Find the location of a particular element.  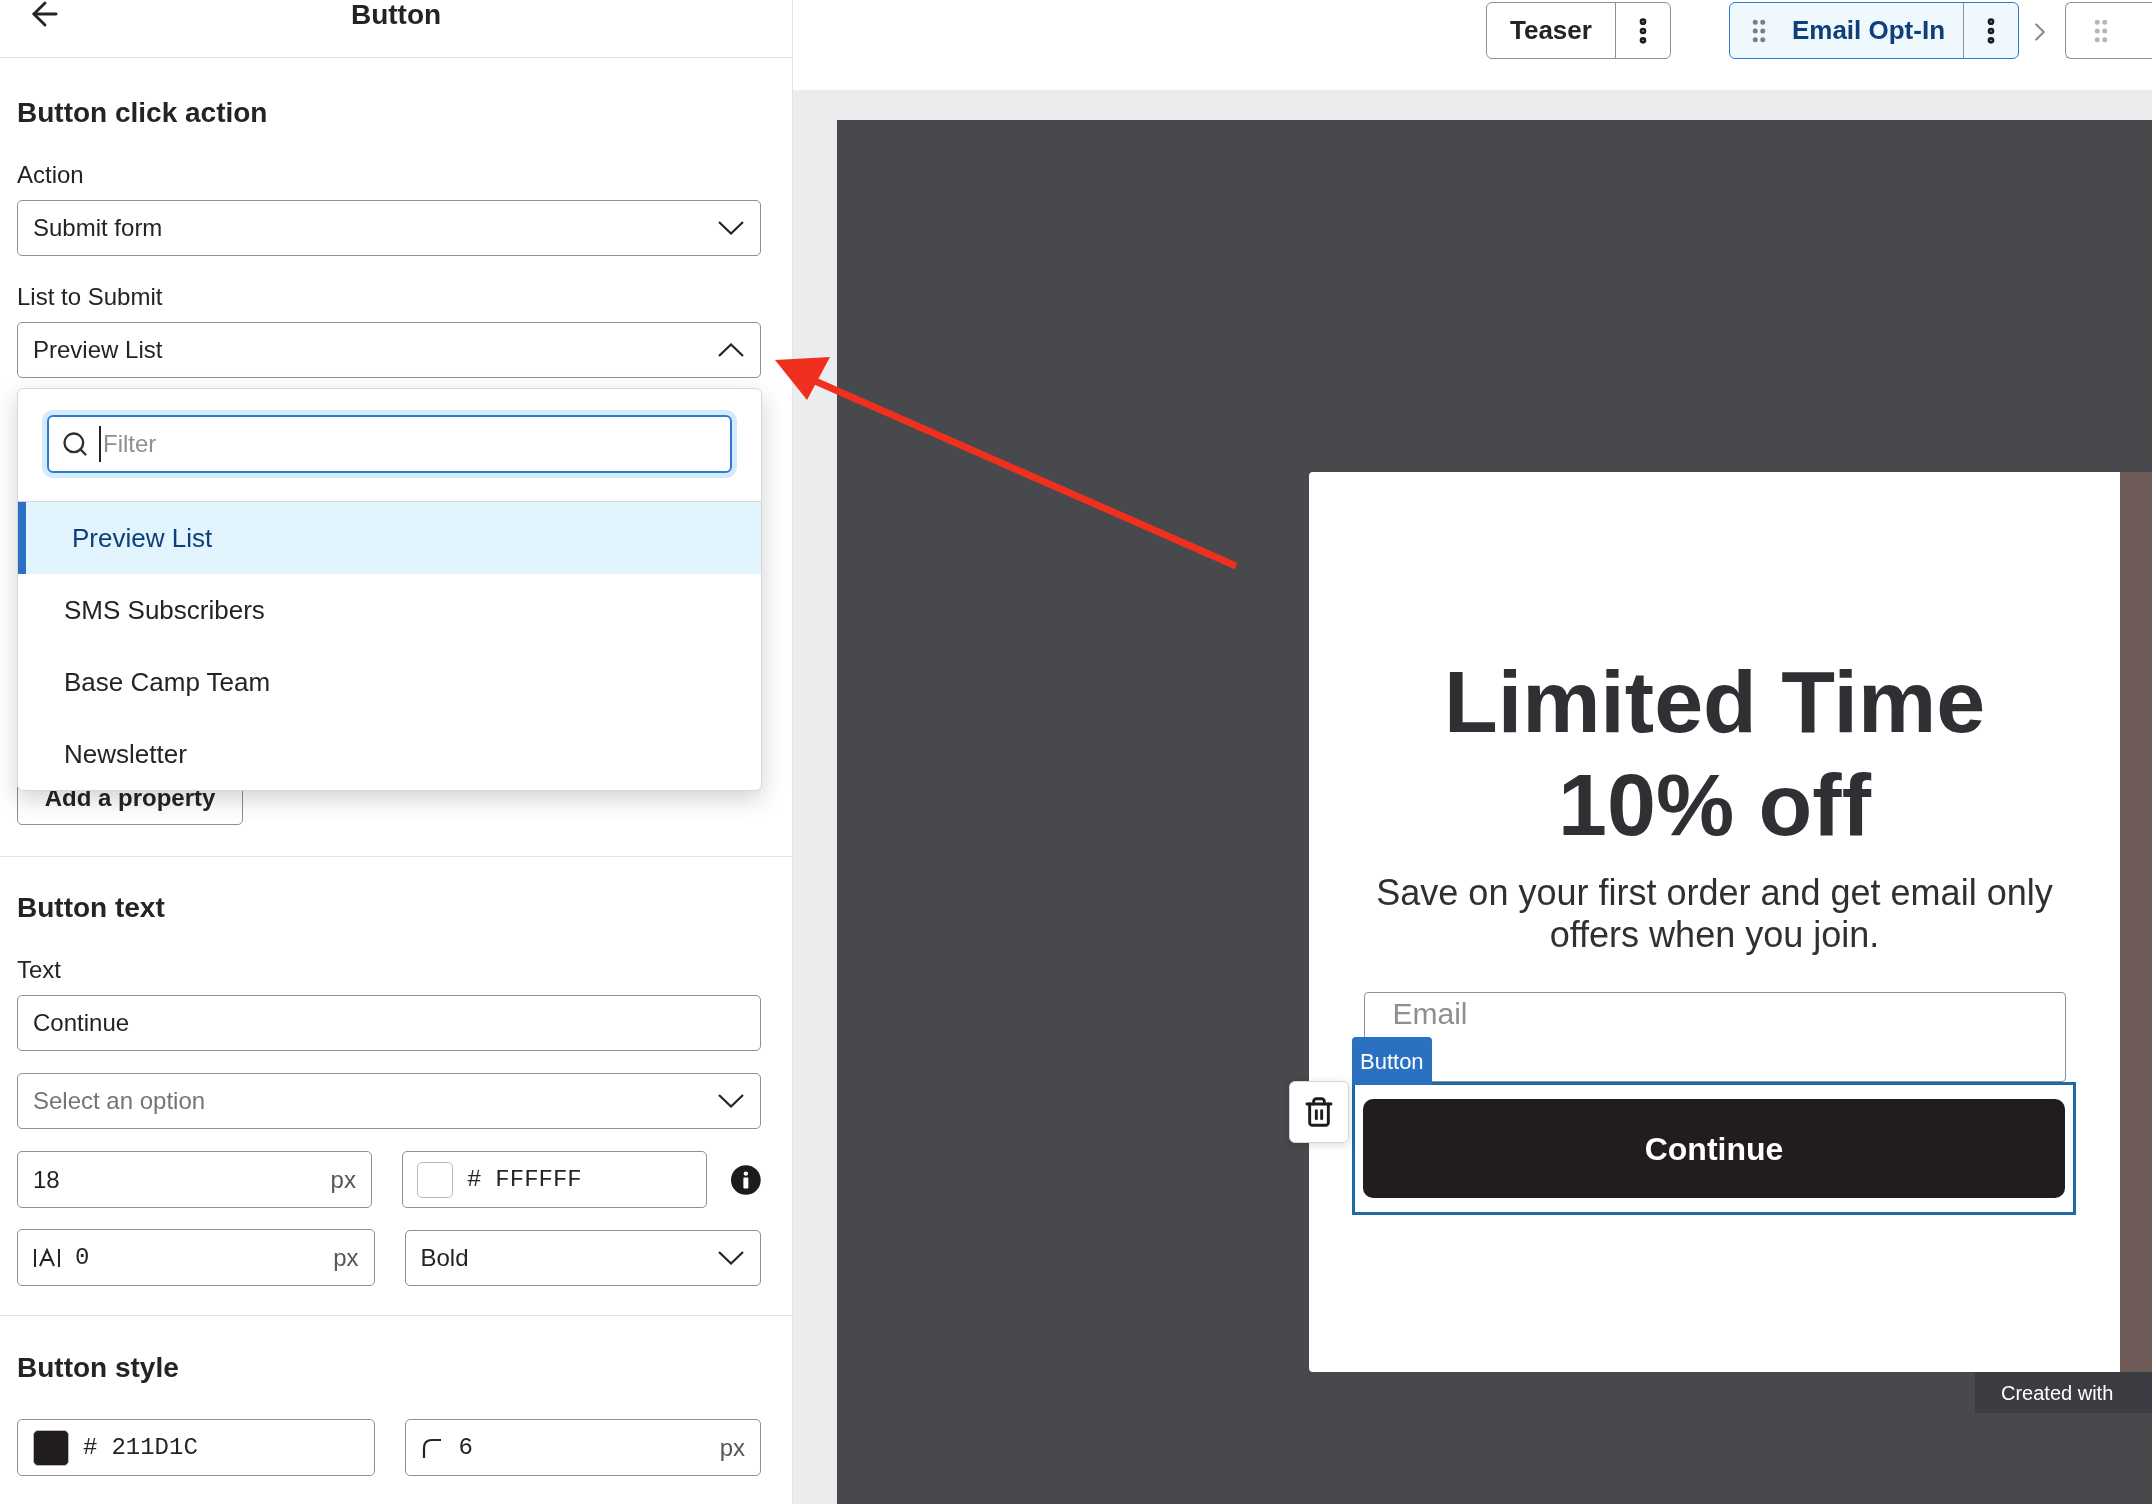

selection-tag: Button is located at coordinates (1392, 1061).